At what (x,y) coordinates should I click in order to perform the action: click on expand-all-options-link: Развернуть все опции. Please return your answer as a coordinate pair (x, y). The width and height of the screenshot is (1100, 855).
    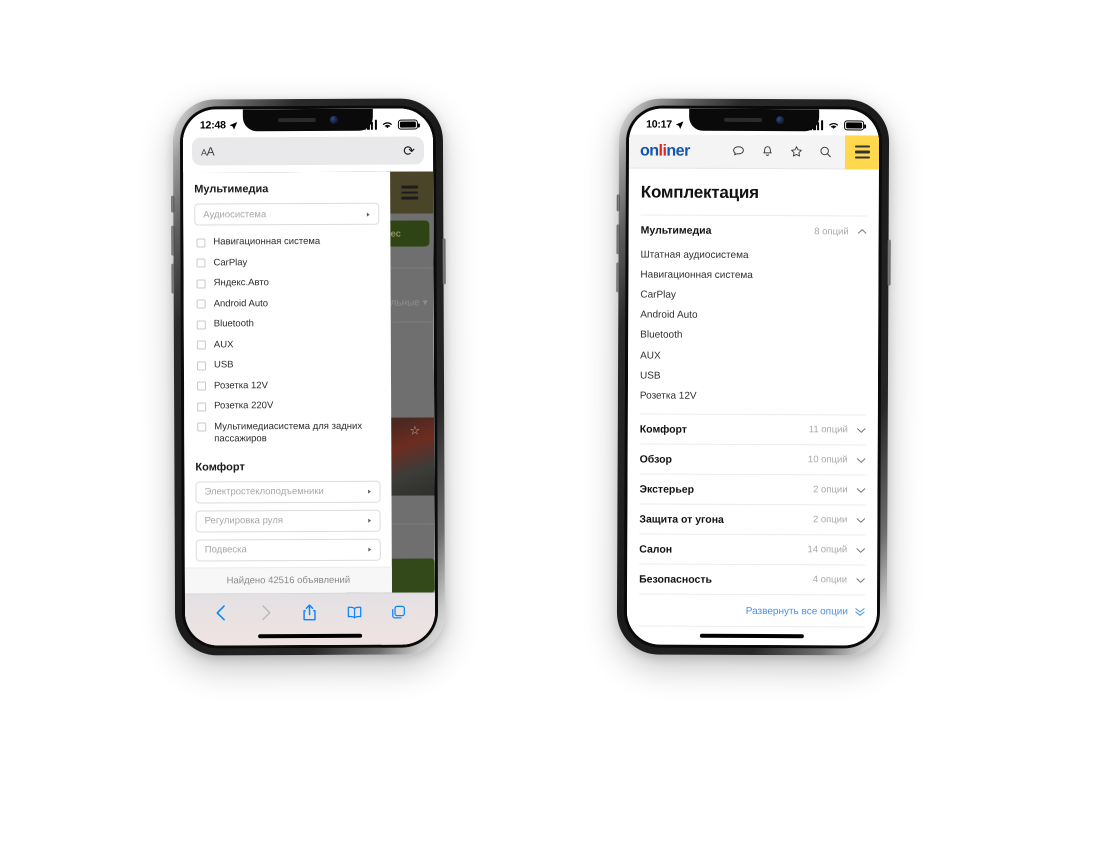
    Looking at the image, I should click on (752, 610).